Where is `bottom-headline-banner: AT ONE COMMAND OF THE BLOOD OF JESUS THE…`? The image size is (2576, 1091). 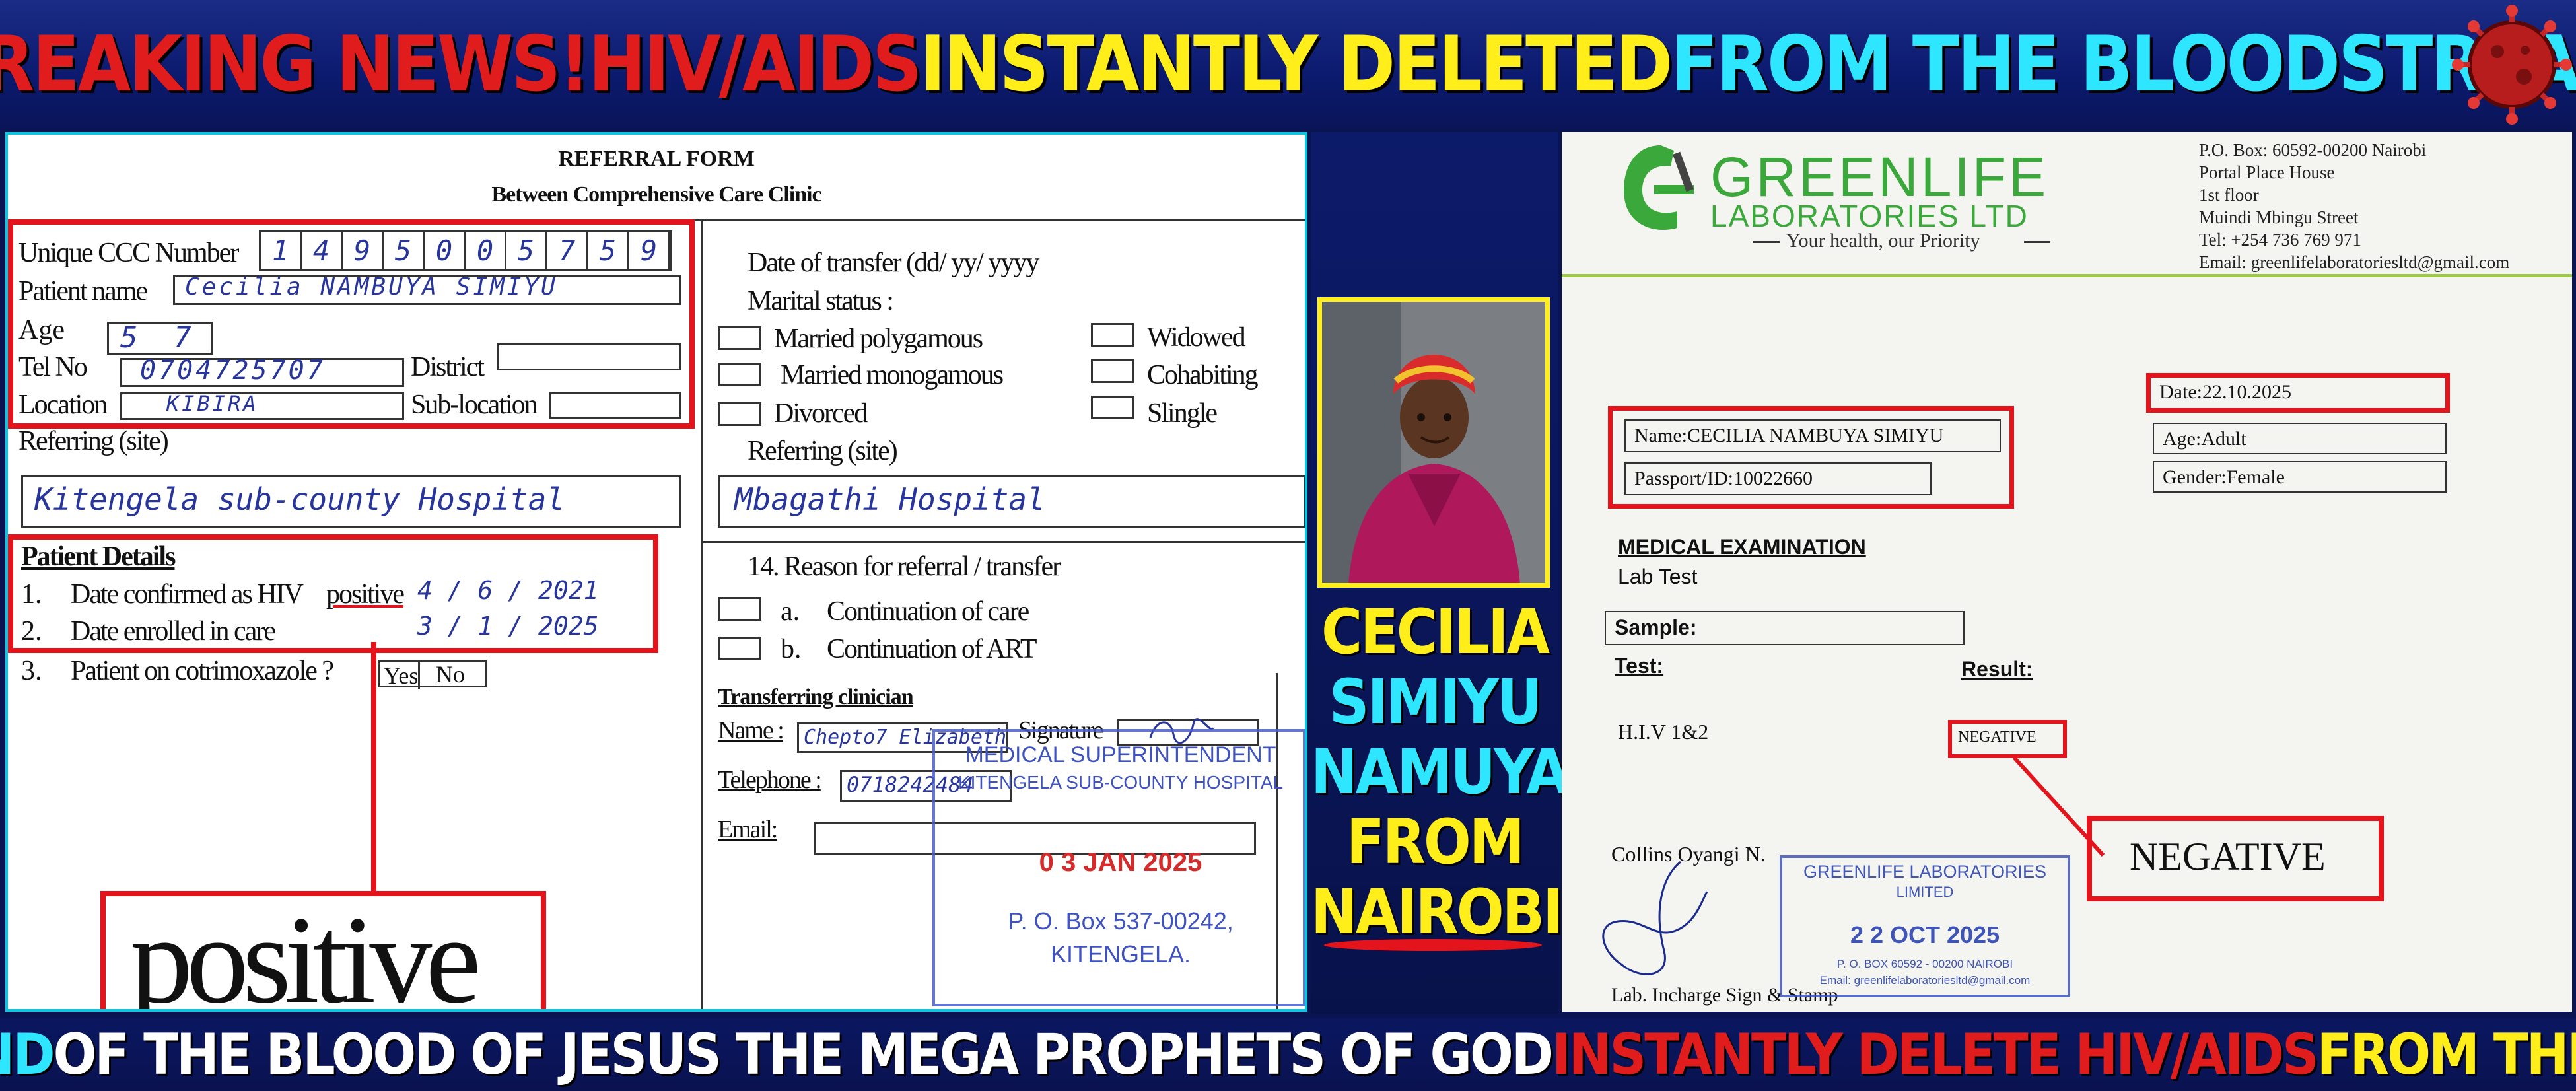
bottom-headline-banner: AT ONE COMMAND OF THE BLOOD OF JESUS THE… is located at coordinates (1288, 1054).